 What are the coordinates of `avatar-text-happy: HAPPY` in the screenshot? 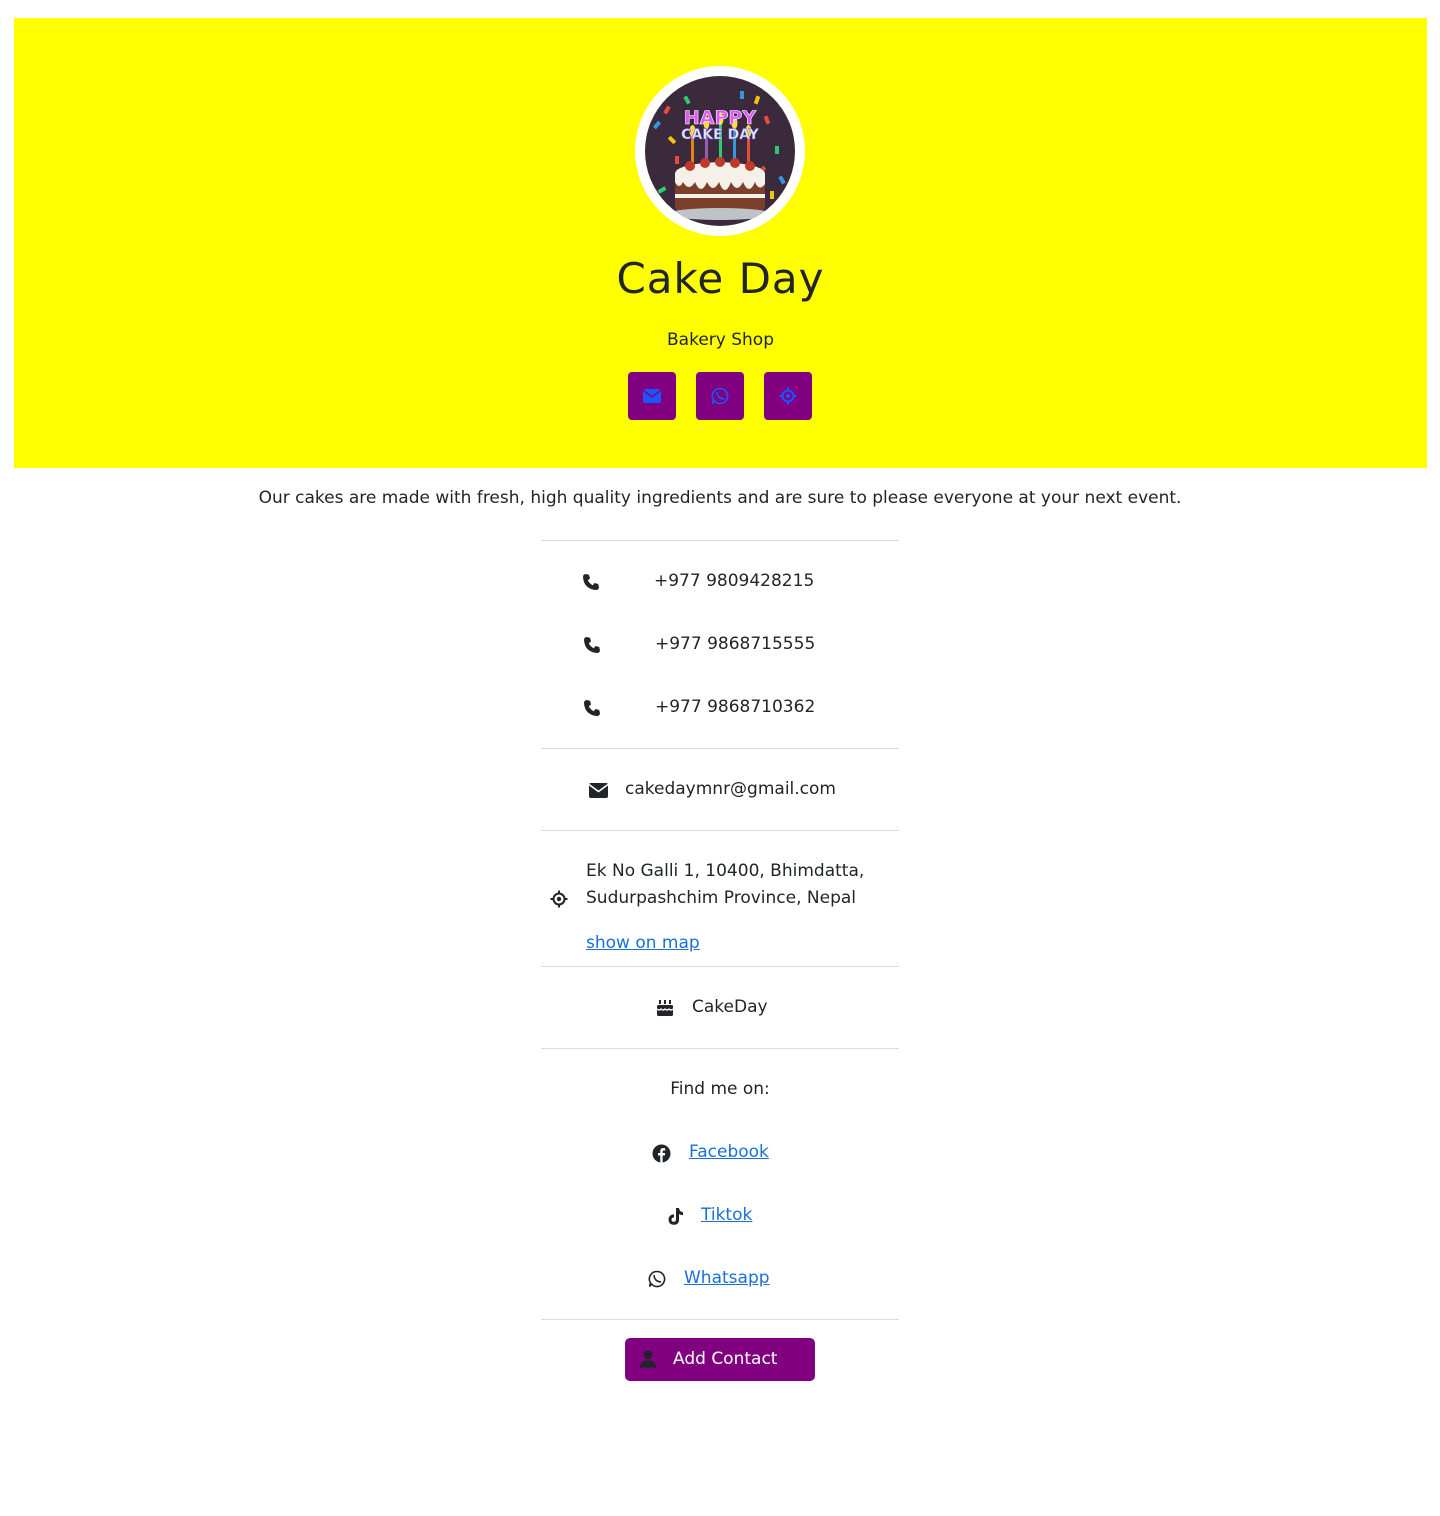 It's located at (720, 118).